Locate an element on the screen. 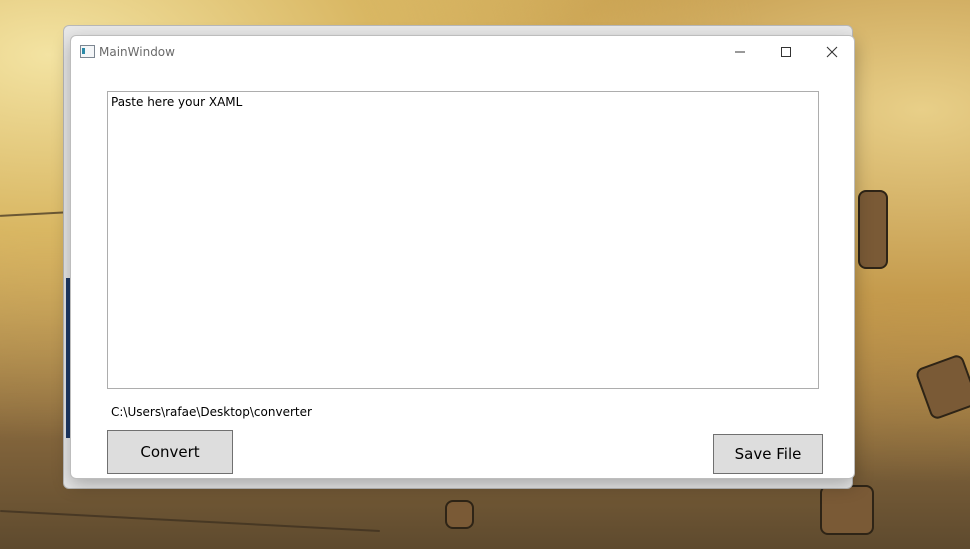 The image size is (970, 549). background-rock-bottom-small is located at coordinates (459, 514).